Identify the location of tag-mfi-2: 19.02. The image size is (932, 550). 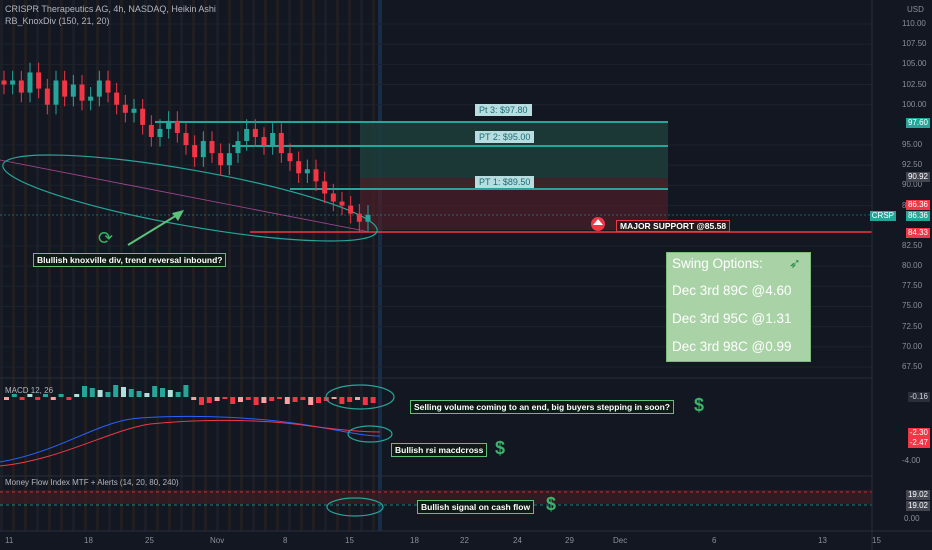
(917, 506).